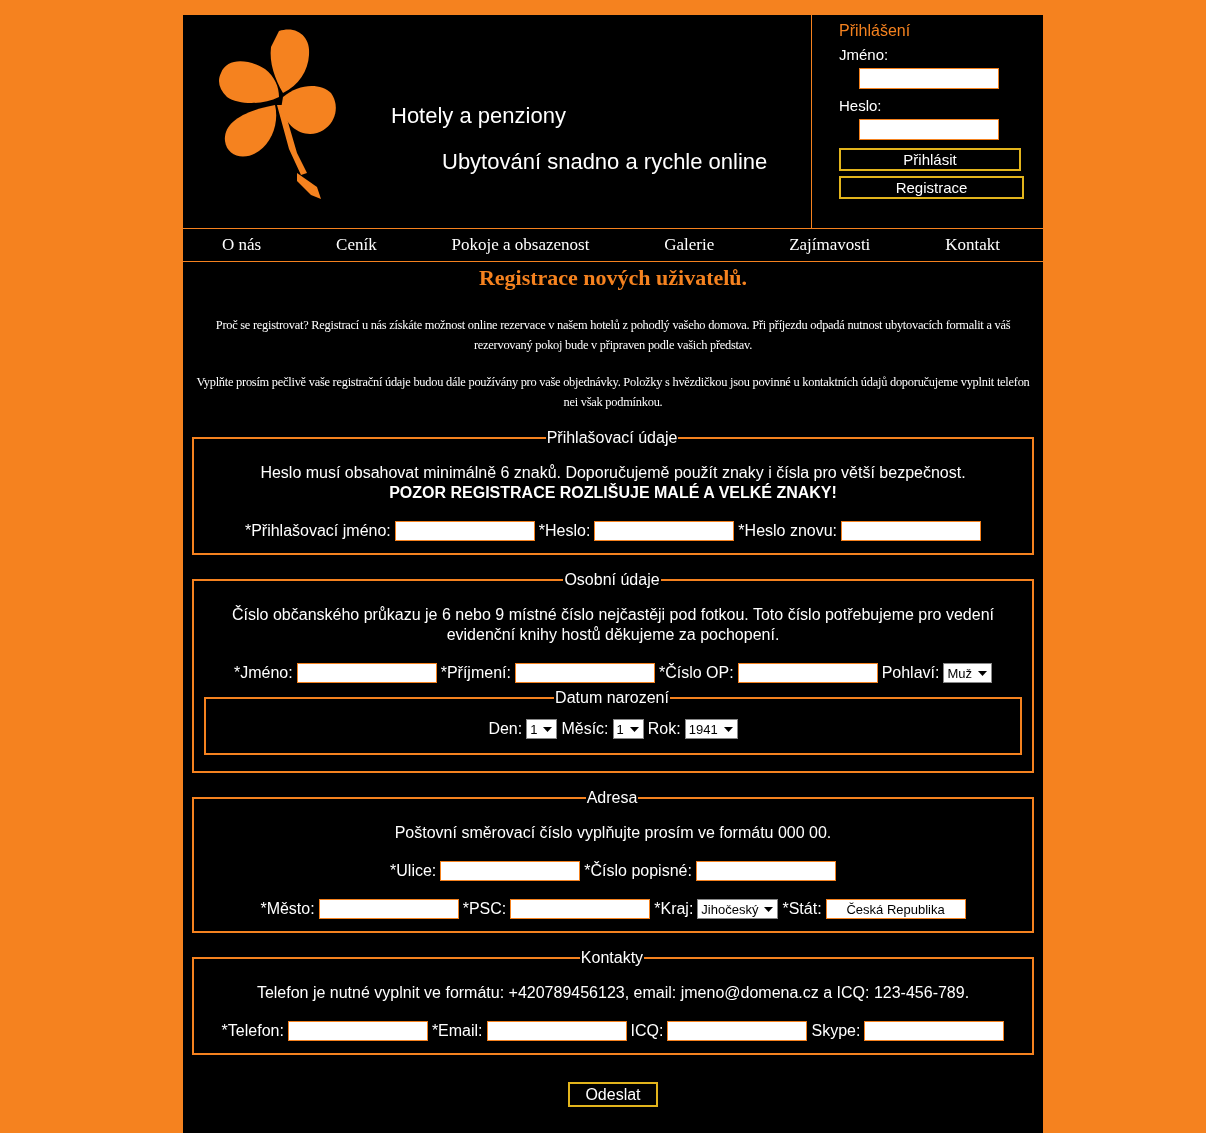 The image size is (1206, 1133). I want to click on submit-button: Odeslat, so click(613, 1094).